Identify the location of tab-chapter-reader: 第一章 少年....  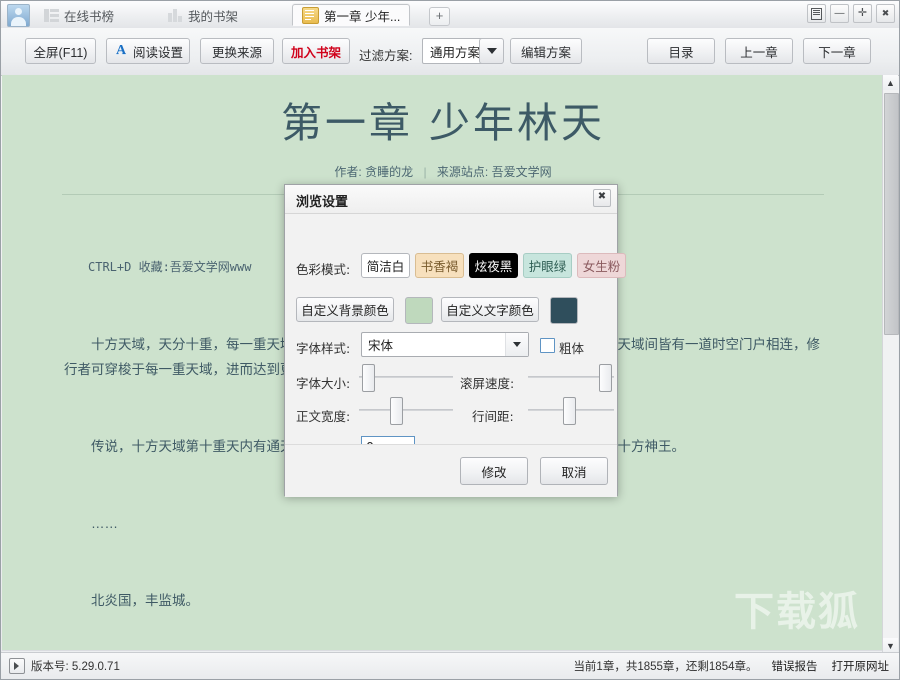
(351, 15).